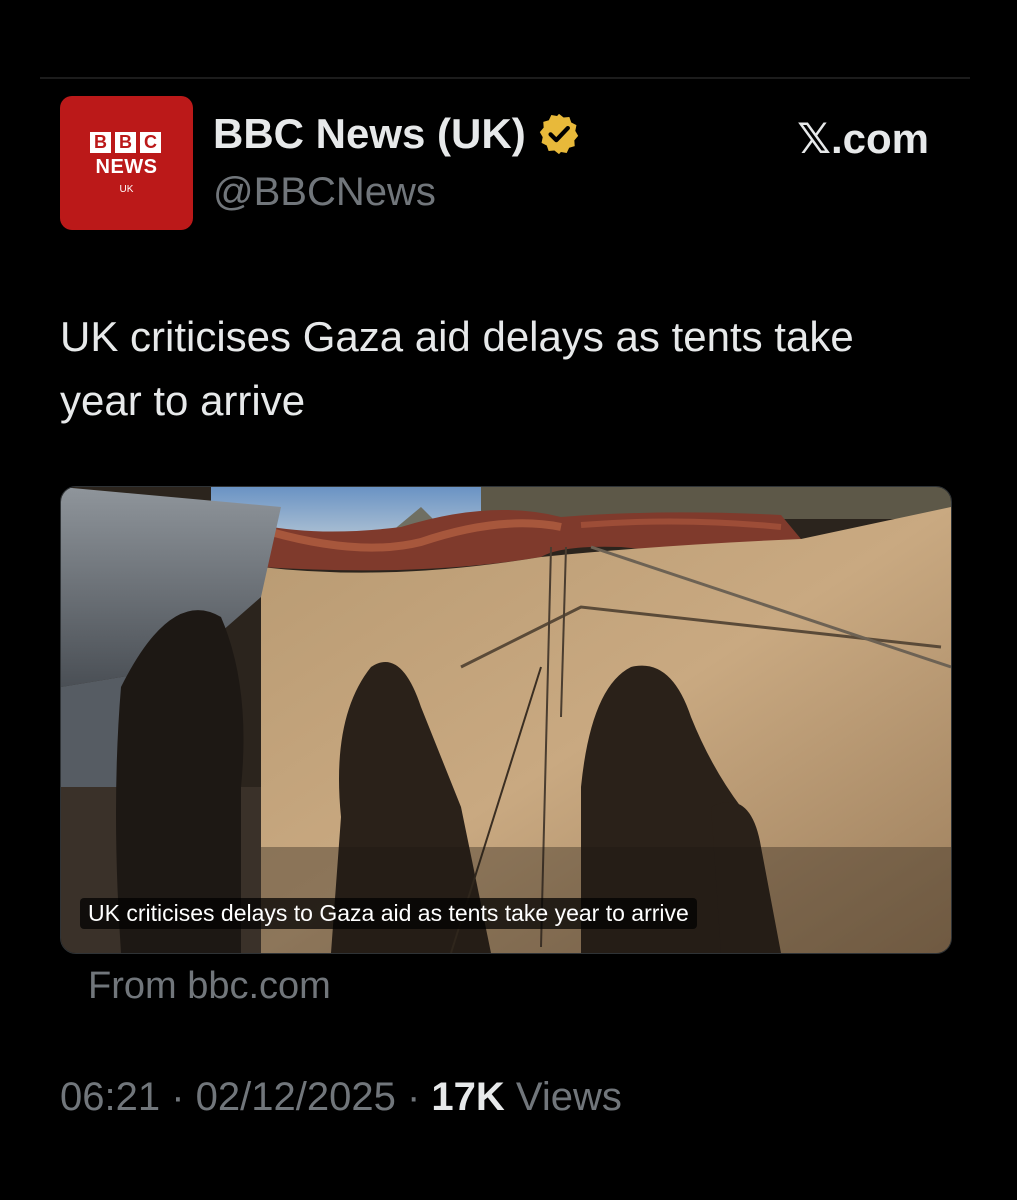 The height and width of the screenshot is (1200, 1017). I want to click on author-handle: @BBCNews, so click(324, 192).